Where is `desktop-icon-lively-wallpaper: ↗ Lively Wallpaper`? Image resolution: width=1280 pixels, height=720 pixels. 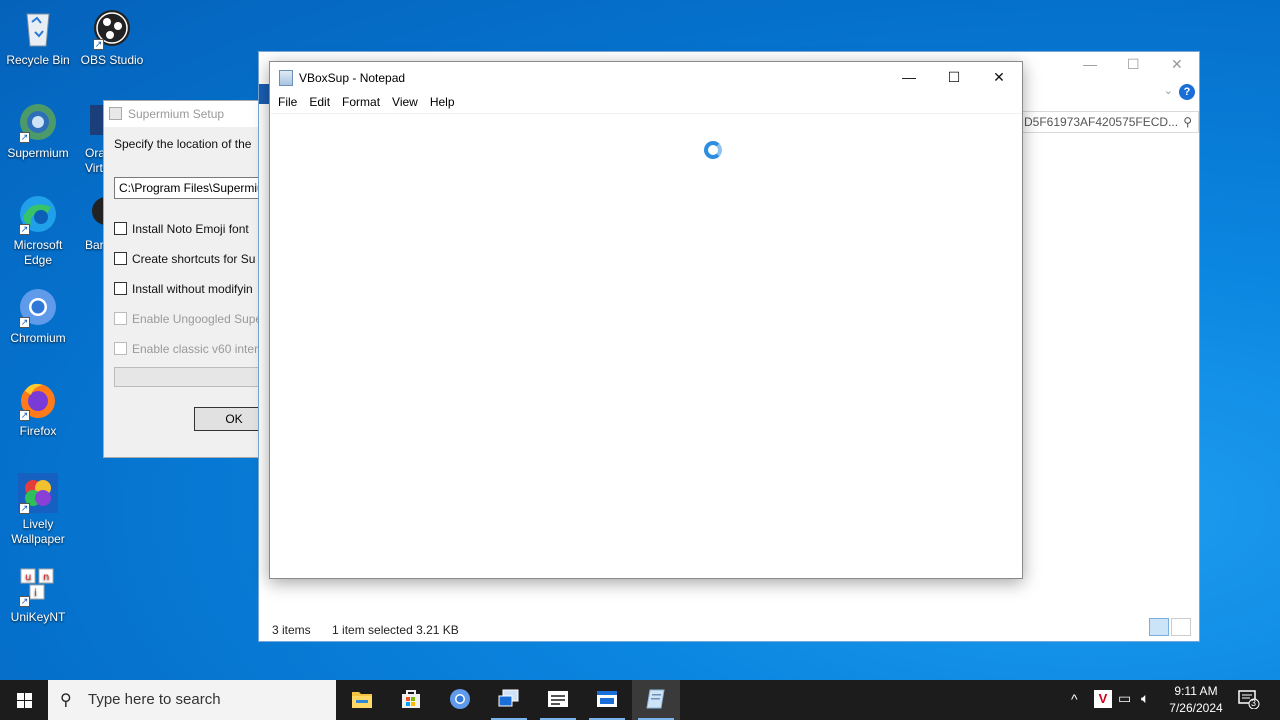
desktop-icon-lively-wallpaper: ↗ Lively Wallpaper is located at coordinates (38, 509).